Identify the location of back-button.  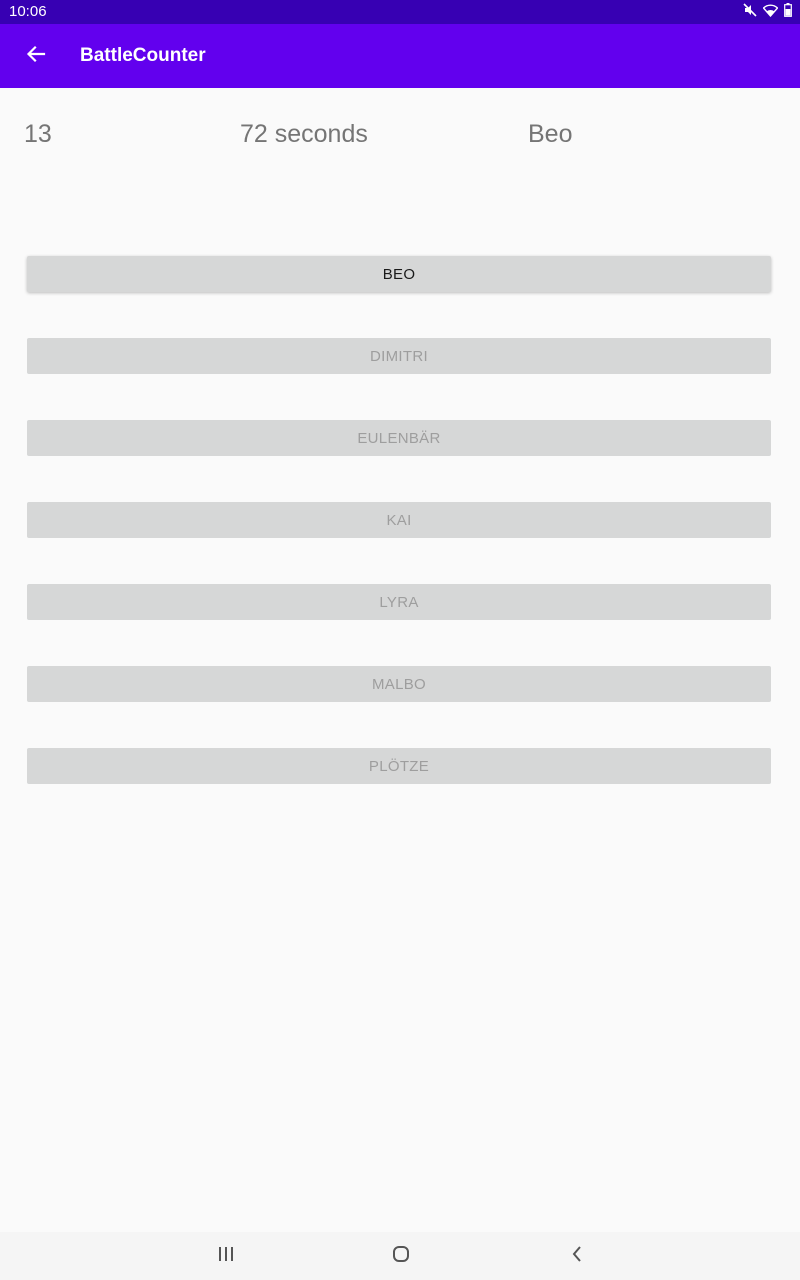
(36, 56).